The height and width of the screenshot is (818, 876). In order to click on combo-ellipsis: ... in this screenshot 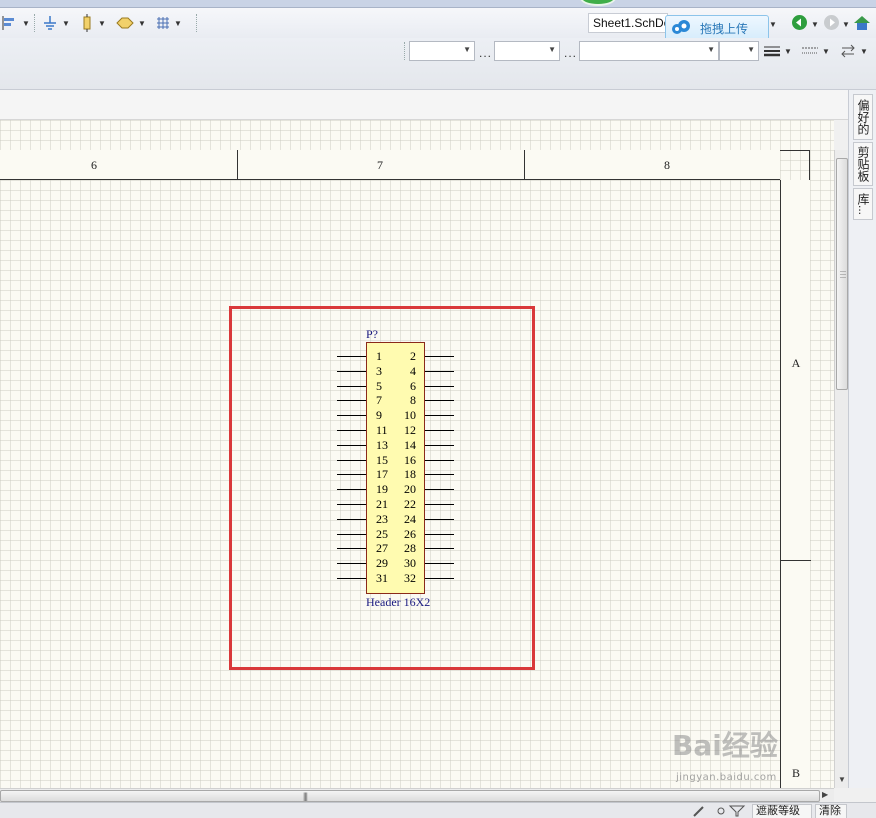, I will do `click(571, 53)`.